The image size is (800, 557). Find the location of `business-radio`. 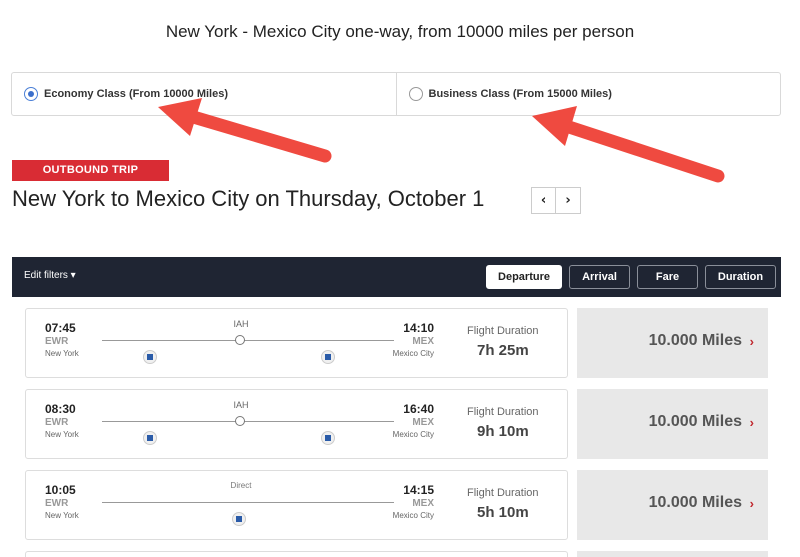

business-radio is located at coordinates (415, 94).